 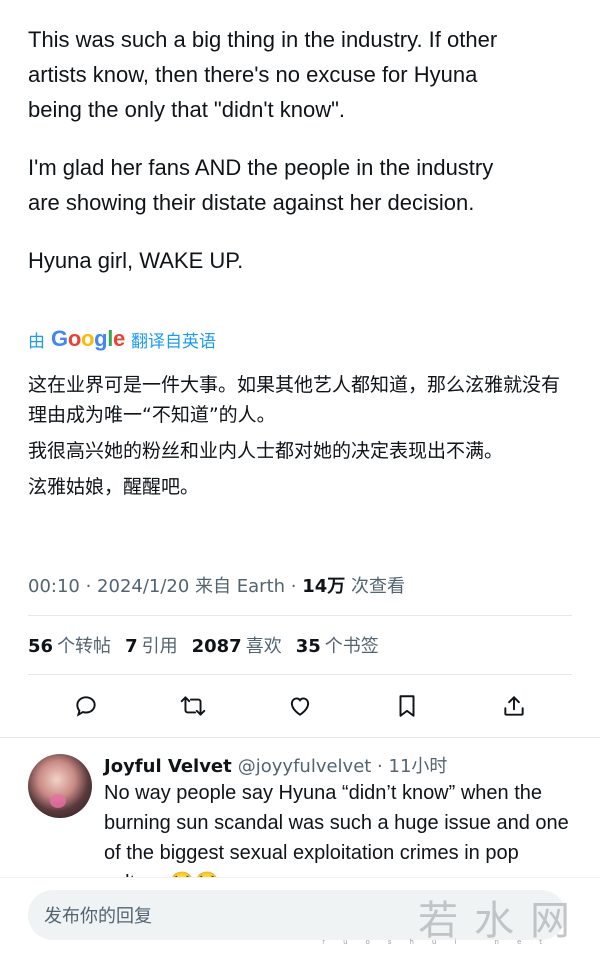 I want to click on repost-icon, so click(x=193, y=706).